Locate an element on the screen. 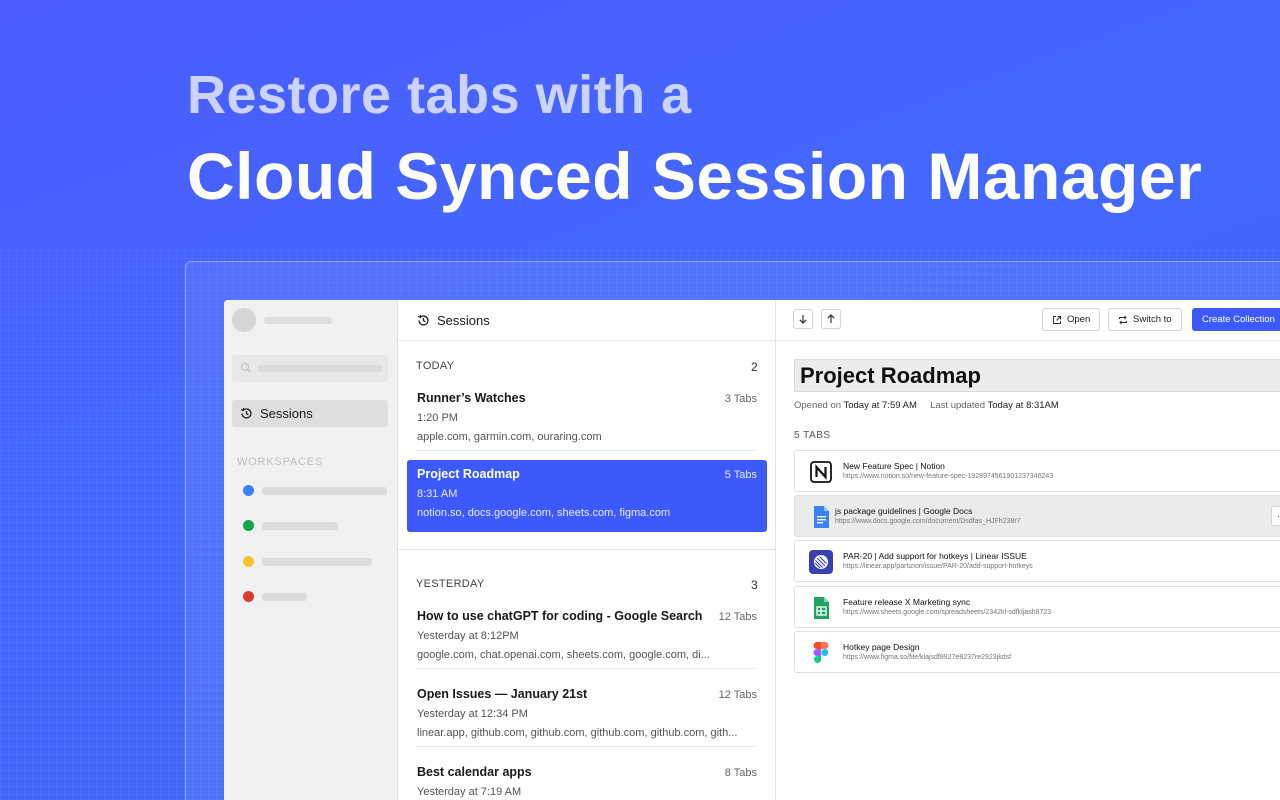  group-header-today: TODAY 2 is located at coordinates (587, 367).